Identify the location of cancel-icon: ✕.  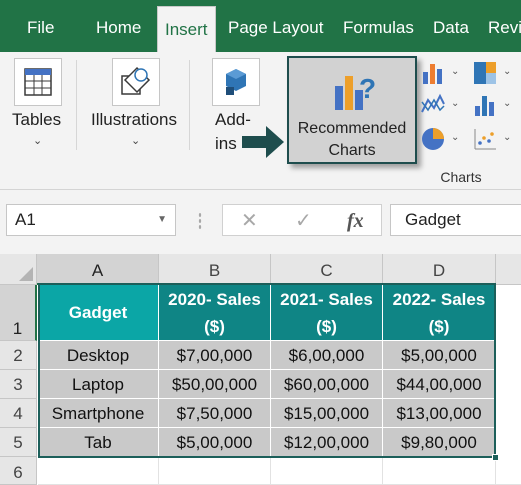
(249, 221).